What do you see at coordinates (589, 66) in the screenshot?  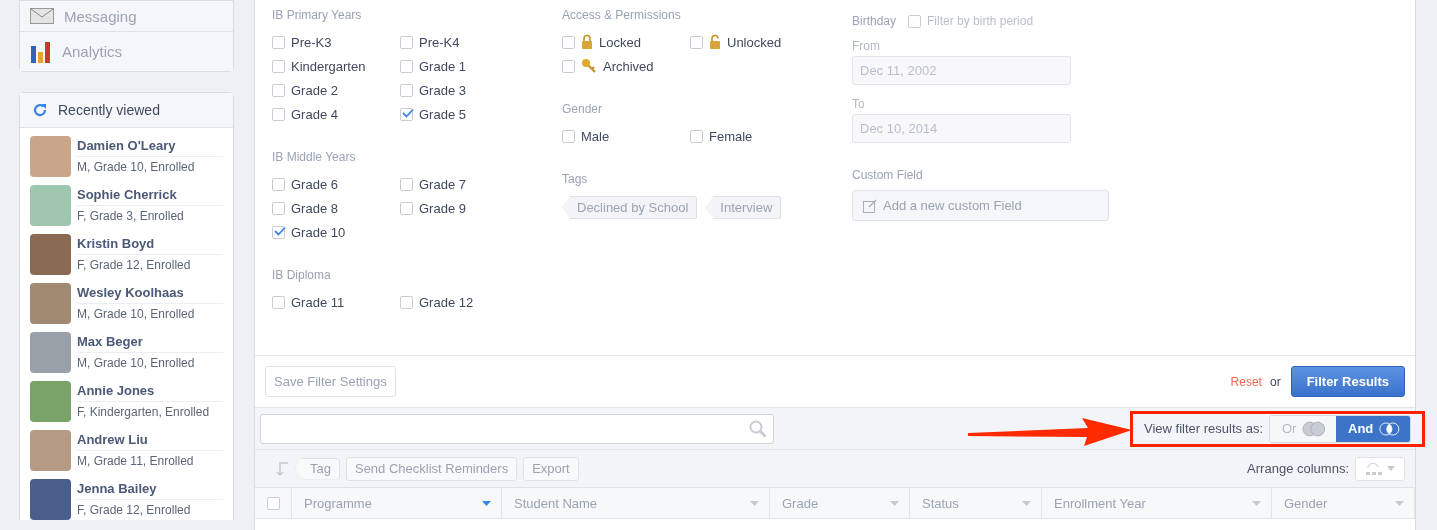 I see `key-icon` at bounding box center [589, 66].